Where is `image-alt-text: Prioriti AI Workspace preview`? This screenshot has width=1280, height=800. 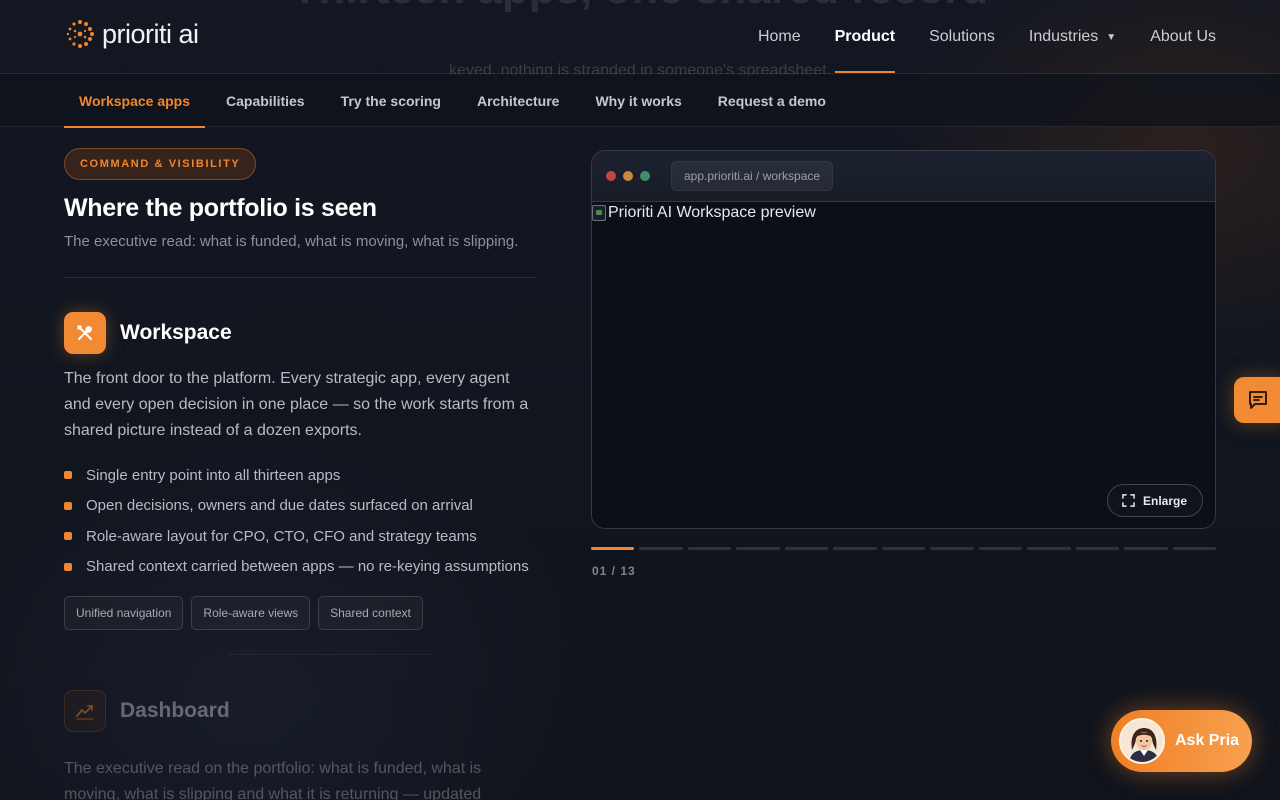
image-alt-text: Prioriti AI Workspace preview is located at coordinates (712, 212).